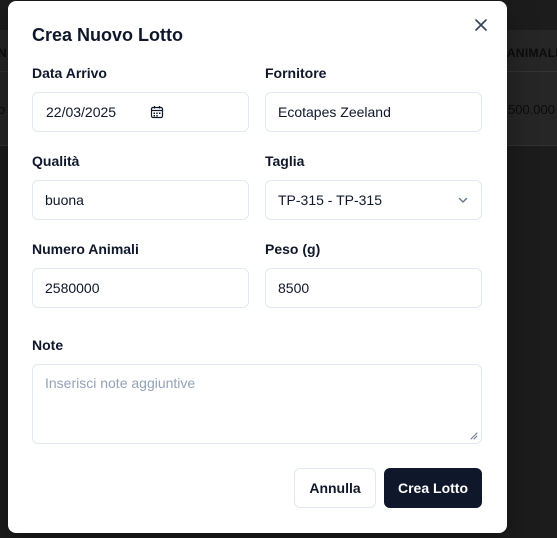 The image size is (557, 538). What do you see at coordinates (285, 161) in the screenshot?
I see `size-label: Taglia` at bounding box center [285, 161].